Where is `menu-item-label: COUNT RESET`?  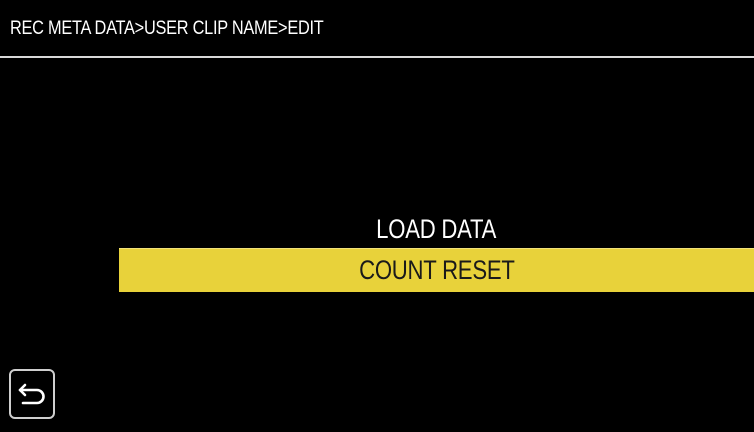 menu-item-label: COUNT RESET is located at coordinates (436, 270).